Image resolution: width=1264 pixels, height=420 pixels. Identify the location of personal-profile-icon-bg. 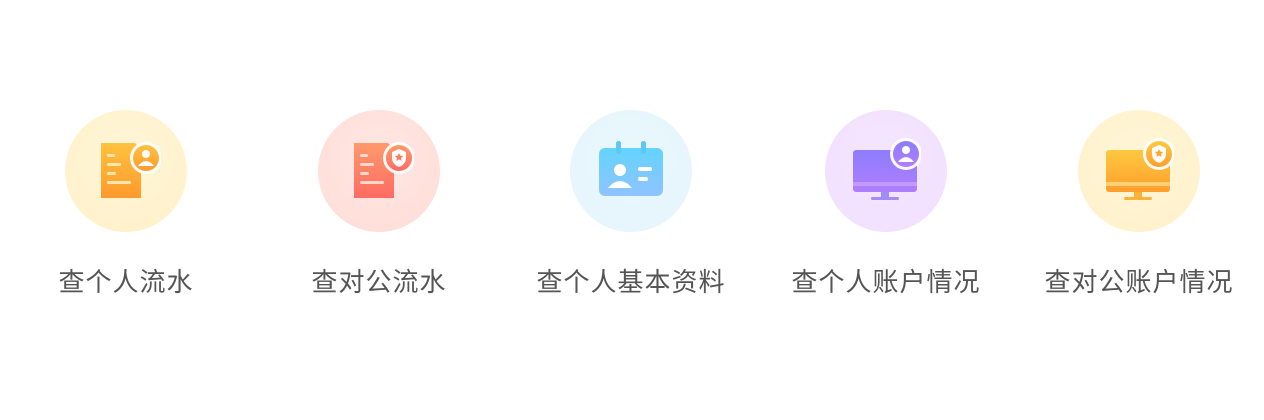
(631, 171).